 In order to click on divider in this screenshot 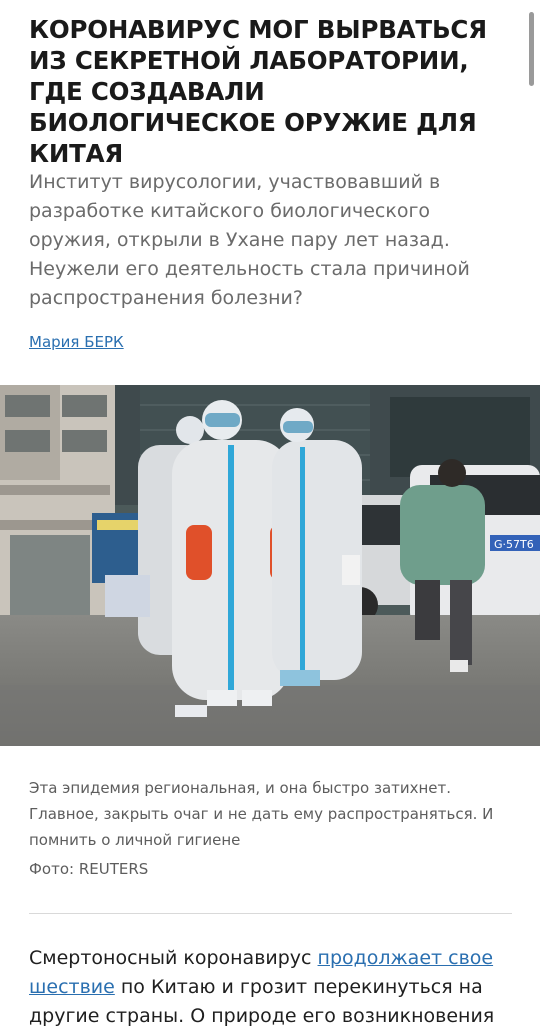, I will do `click(270, 913)`.